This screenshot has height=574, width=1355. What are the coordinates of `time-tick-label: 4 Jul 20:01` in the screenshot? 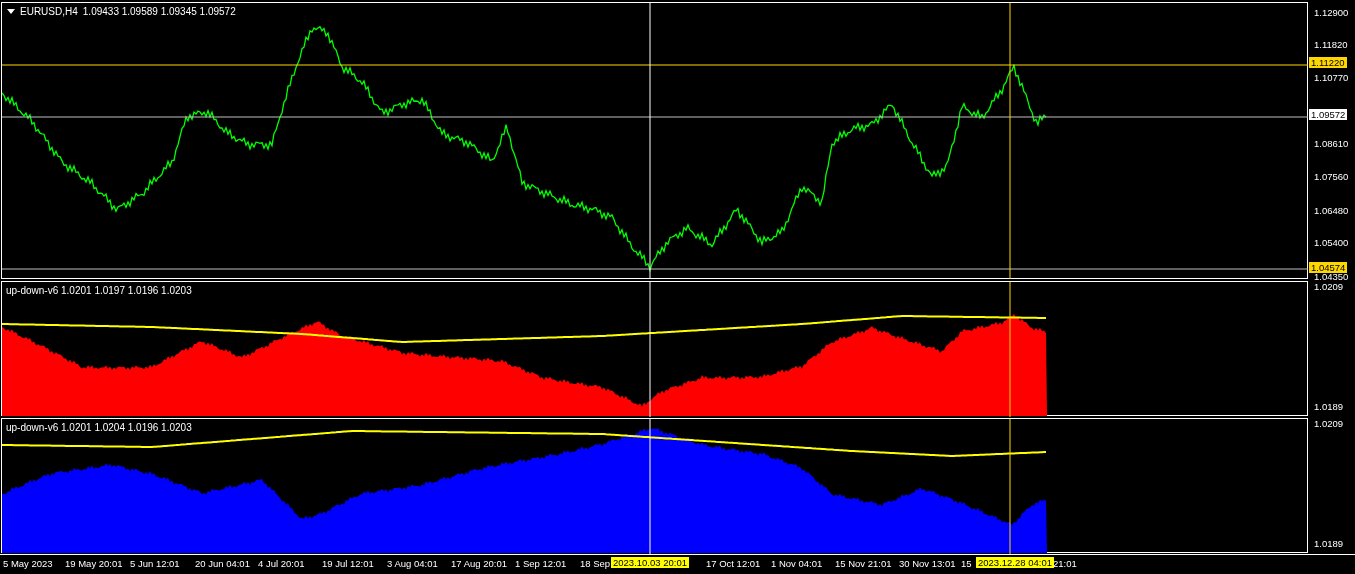 It's located at (281, 563).